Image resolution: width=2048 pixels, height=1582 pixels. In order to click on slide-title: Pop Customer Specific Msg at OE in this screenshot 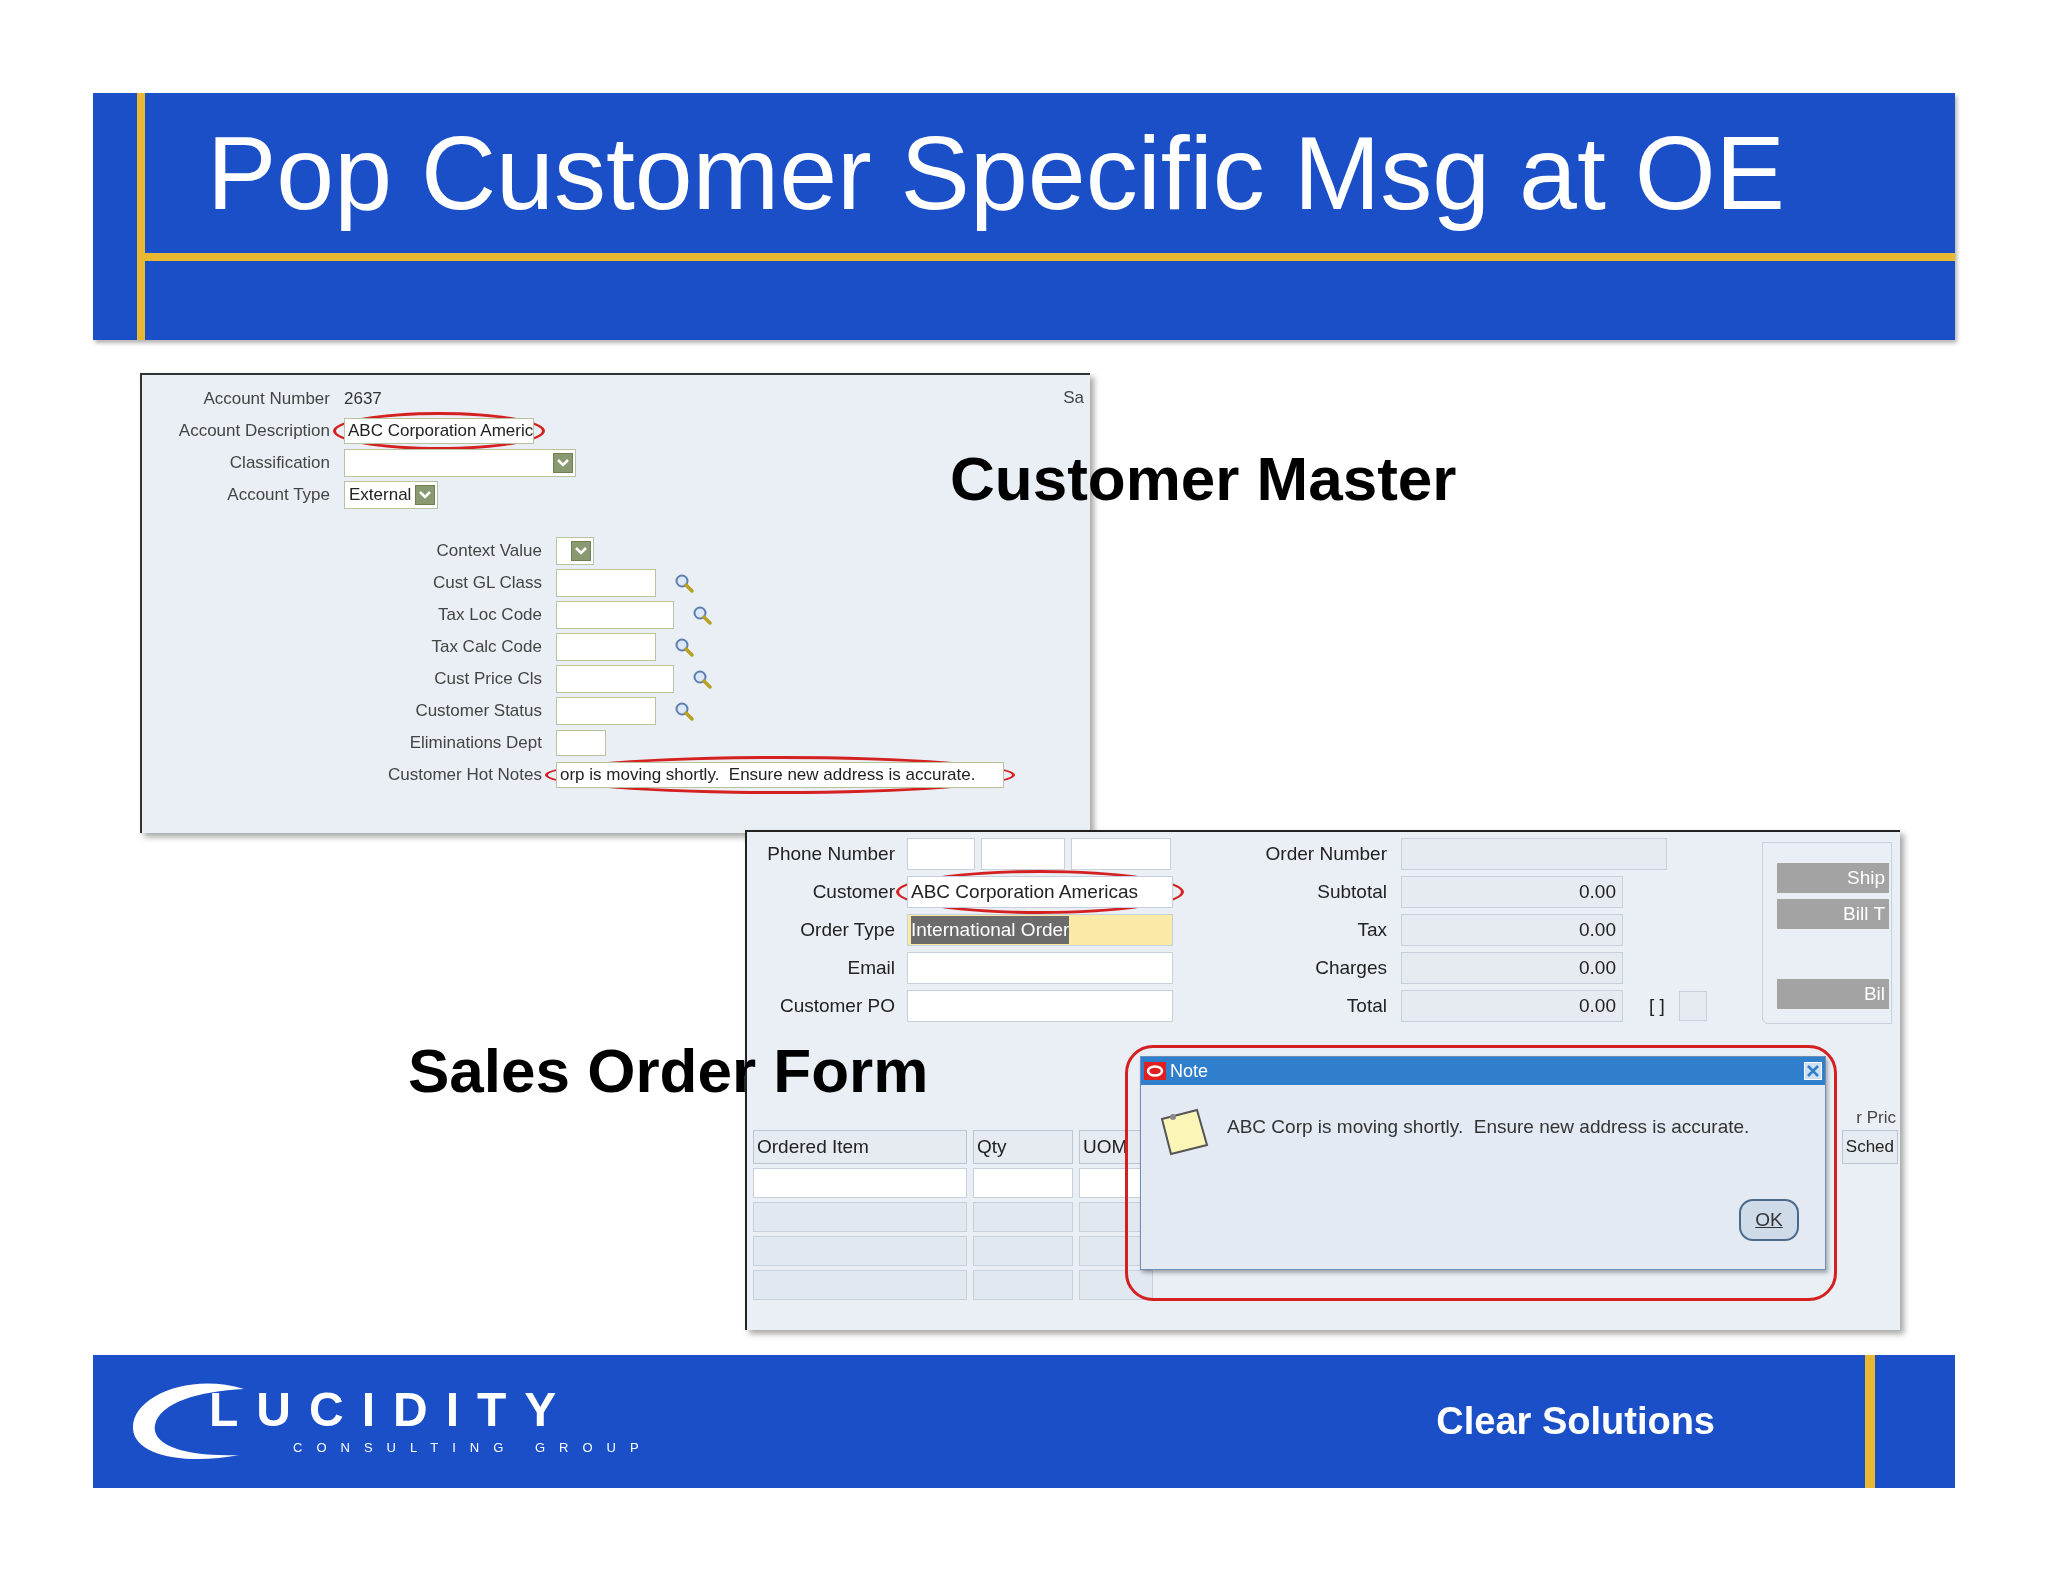, I will do `click(996, 173)`.